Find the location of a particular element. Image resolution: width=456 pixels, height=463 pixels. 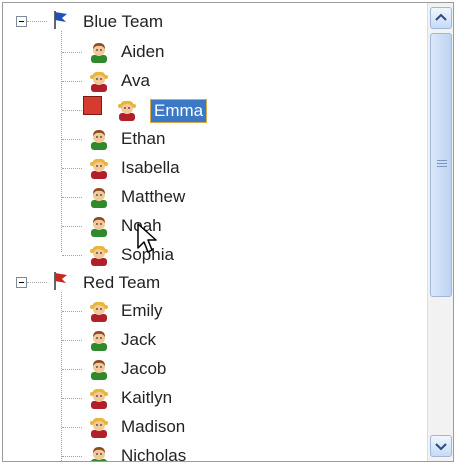

tree-item-kaitlyn: Kaitlyn is located at coordinates (146, 398).